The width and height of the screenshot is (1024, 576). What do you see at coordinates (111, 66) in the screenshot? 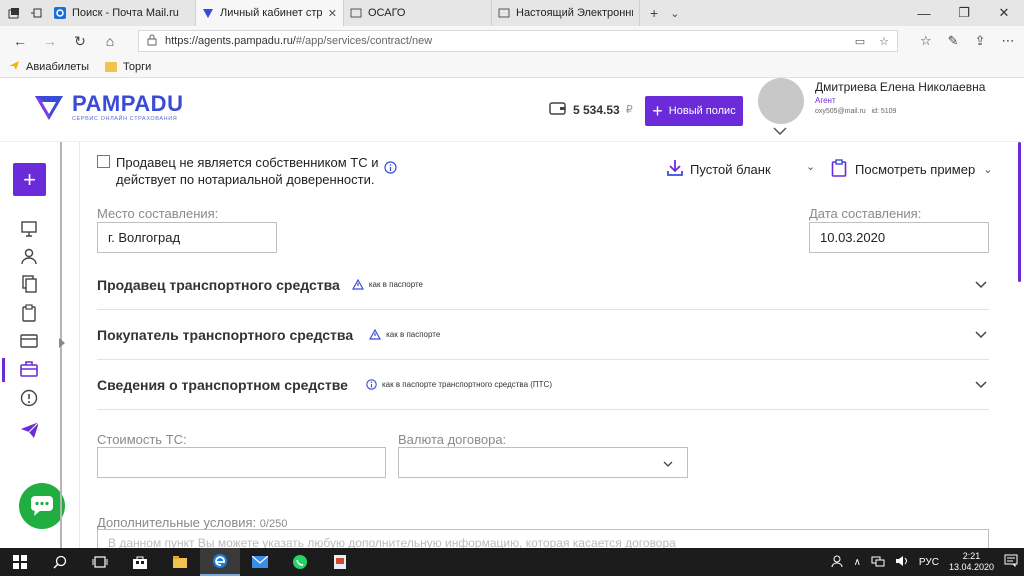
I see `folder-icon` at bounding box center [111, 66].